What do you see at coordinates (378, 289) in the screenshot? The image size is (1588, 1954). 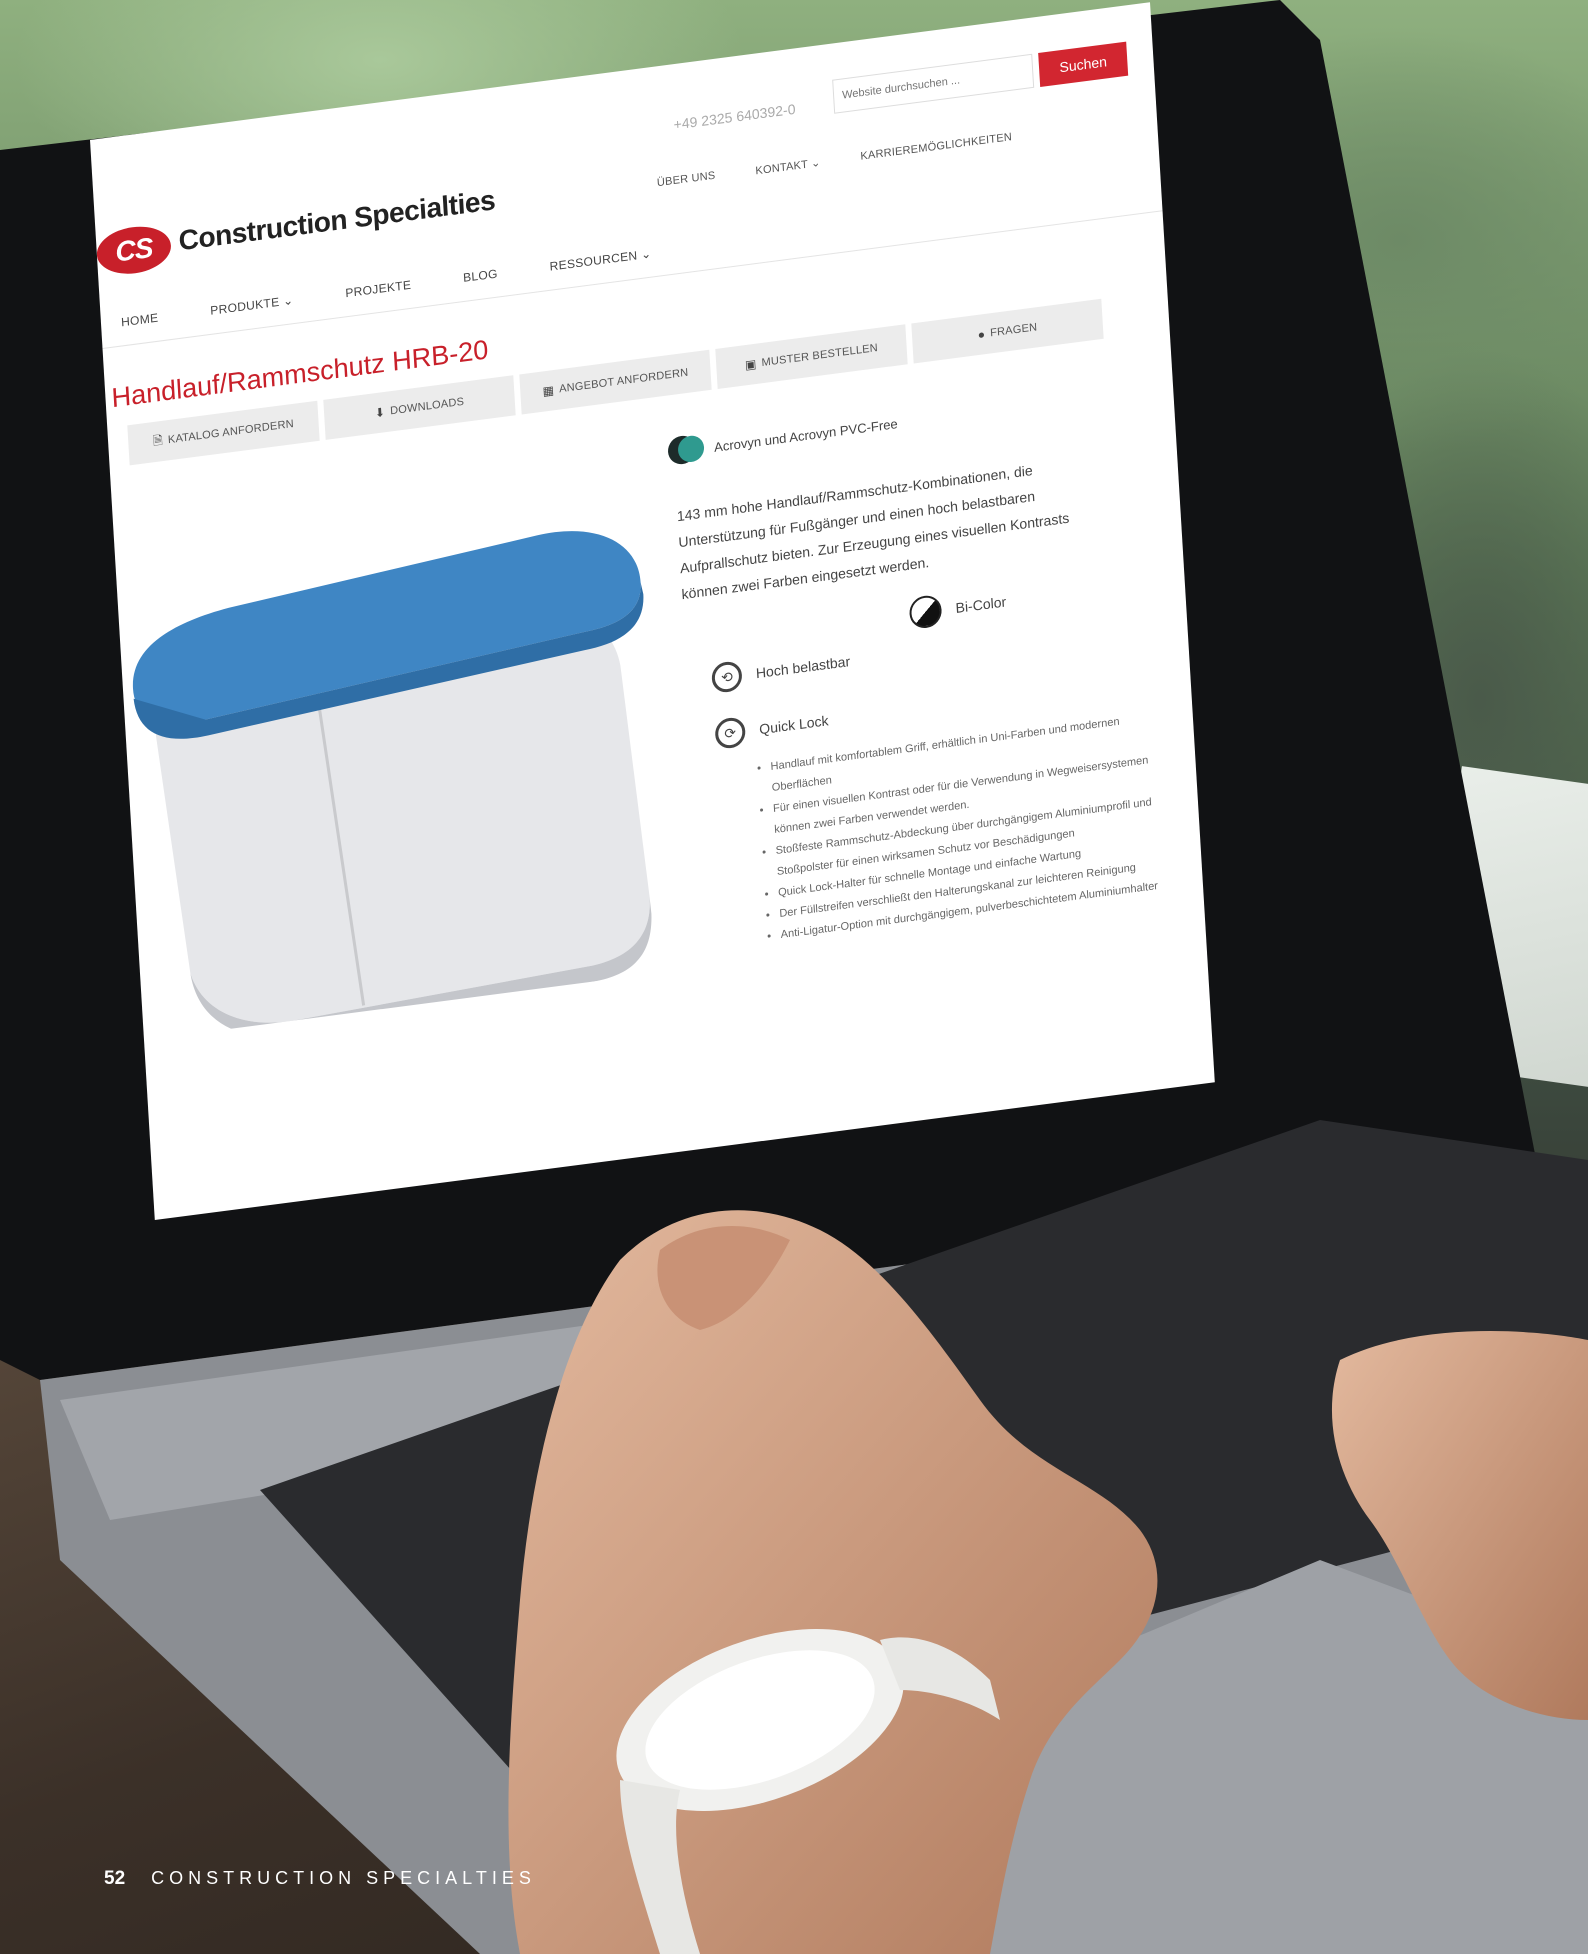 I see `nav-item-projekte: PROJEKTE` at bounding box center [378, 289].